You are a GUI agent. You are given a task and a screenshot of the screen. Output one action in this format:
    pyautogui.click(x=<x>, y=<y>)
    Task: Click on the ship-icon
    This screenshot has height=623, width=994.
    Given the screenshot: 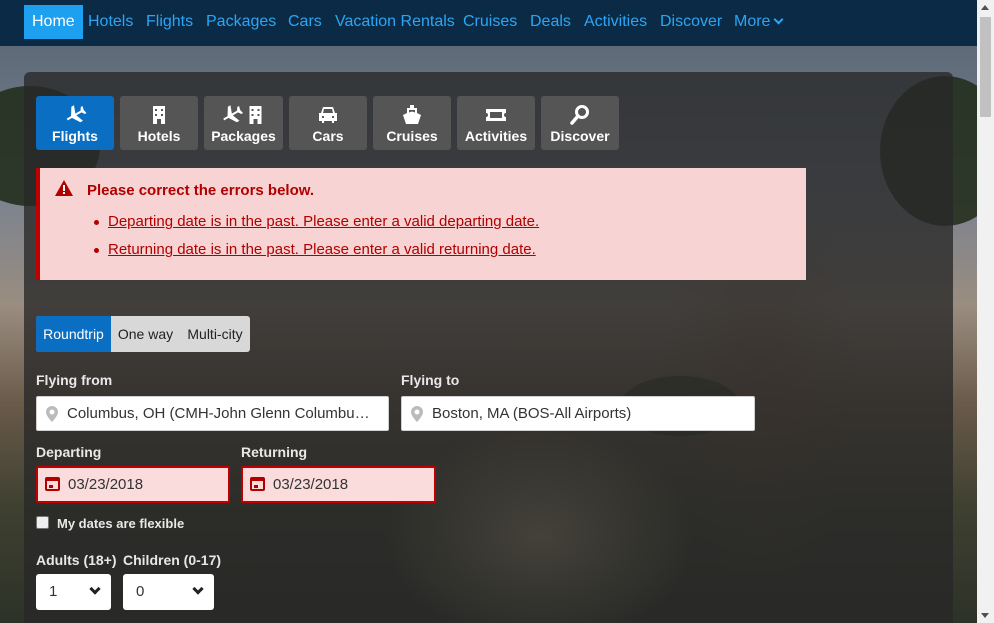 What is the action you would take?
    pyautogui.click(x=412, y=114)
    